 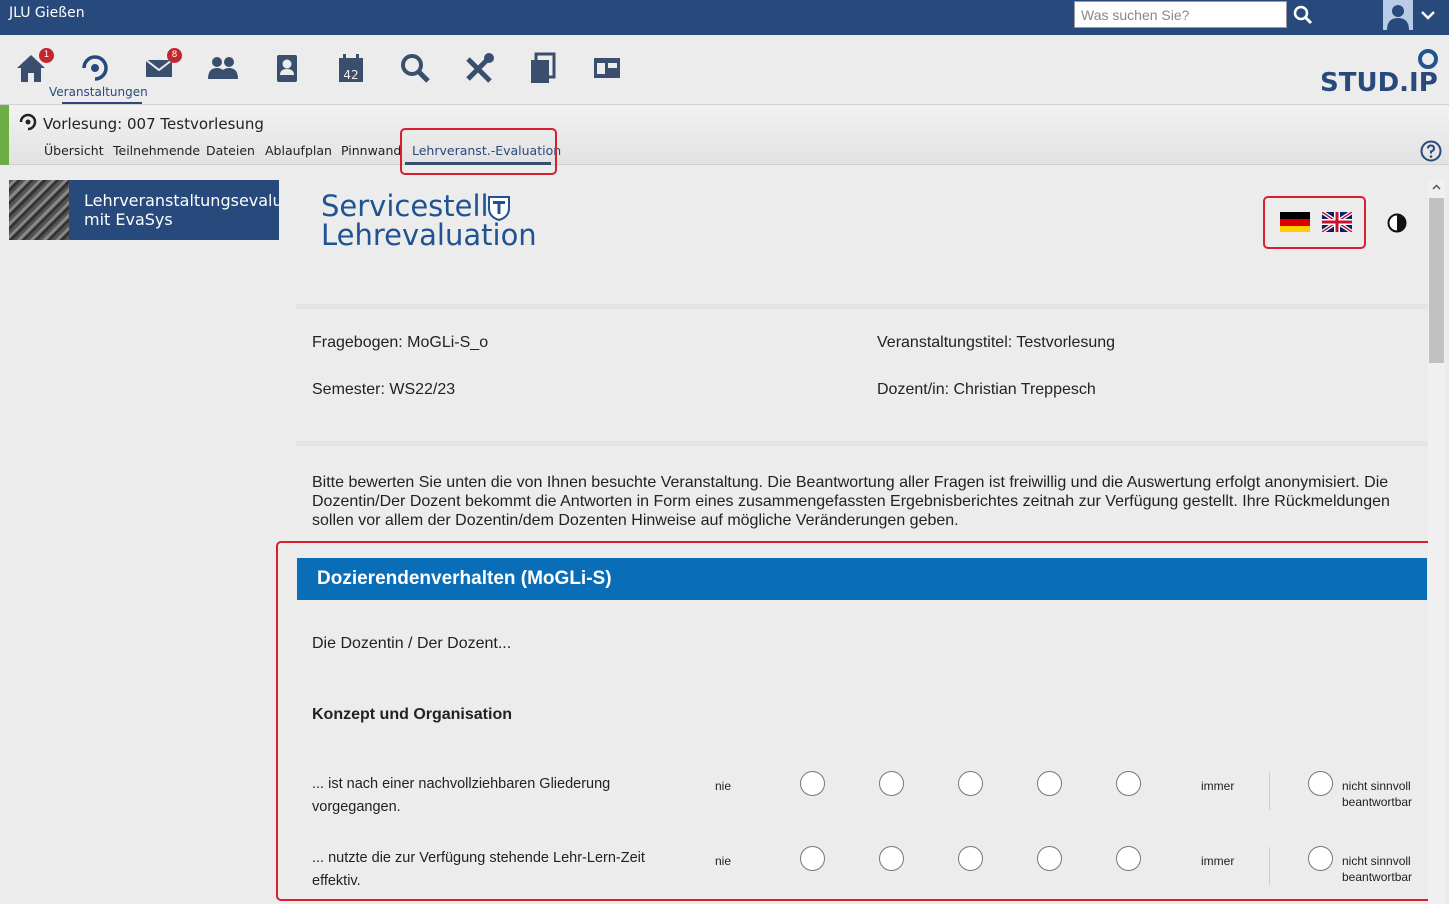 I want to click on tab-overview: Übersicht, so click(x=74, y=150).